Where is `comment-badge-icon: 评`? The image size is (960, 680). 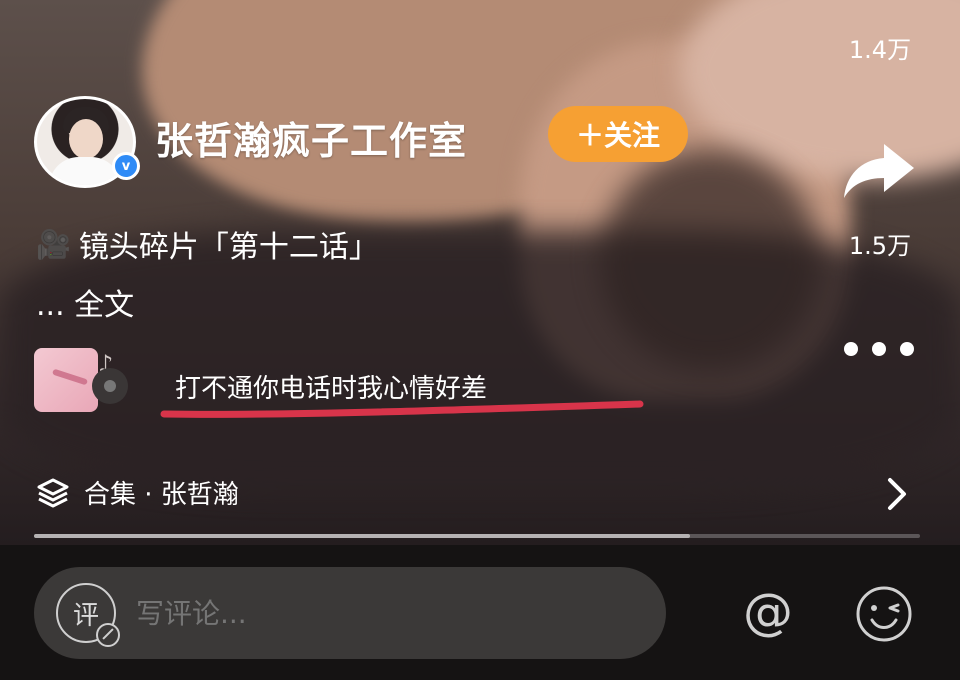
comment-badge-icon: 评 is located at coordinates (88, 615).